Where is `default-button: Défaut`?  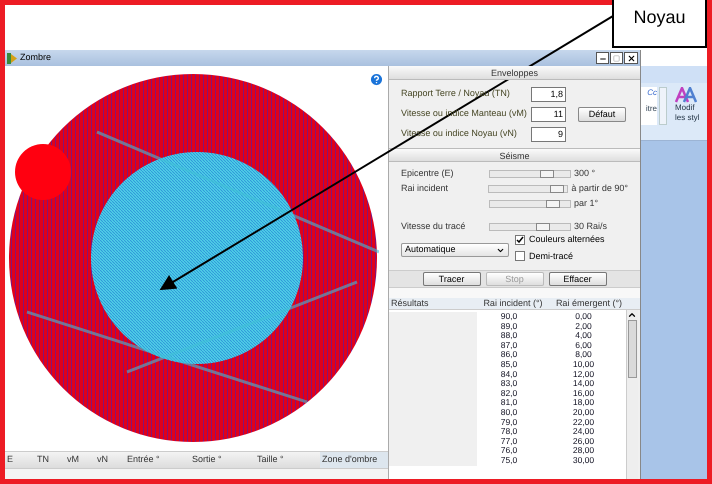
default-button: Défaut is located at coordinates (602, 114).